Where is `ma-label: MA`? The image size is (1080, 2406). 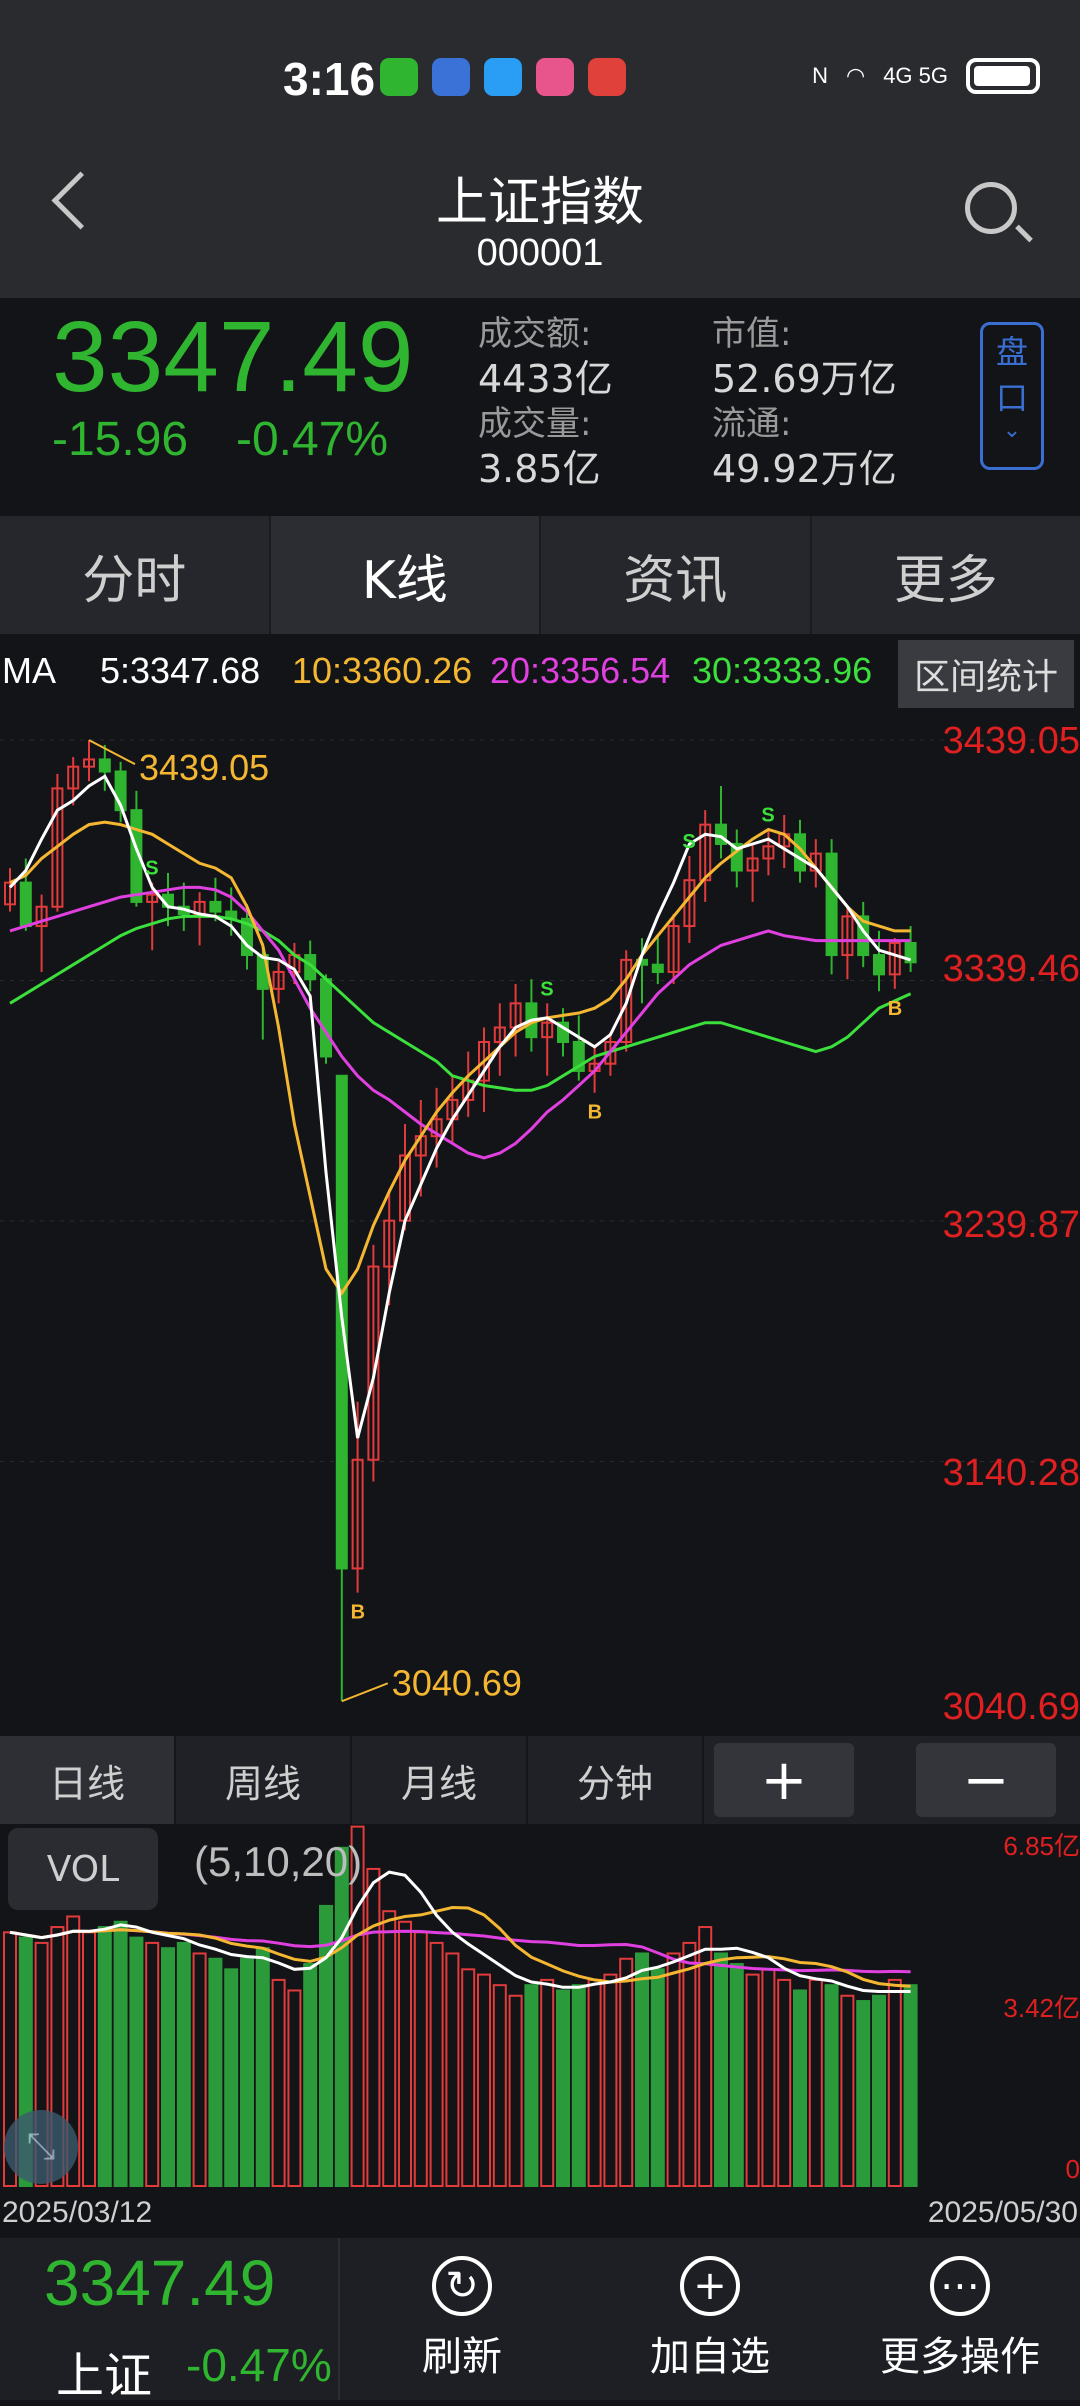
ma-label: MA is located at coordinates (29, 675).